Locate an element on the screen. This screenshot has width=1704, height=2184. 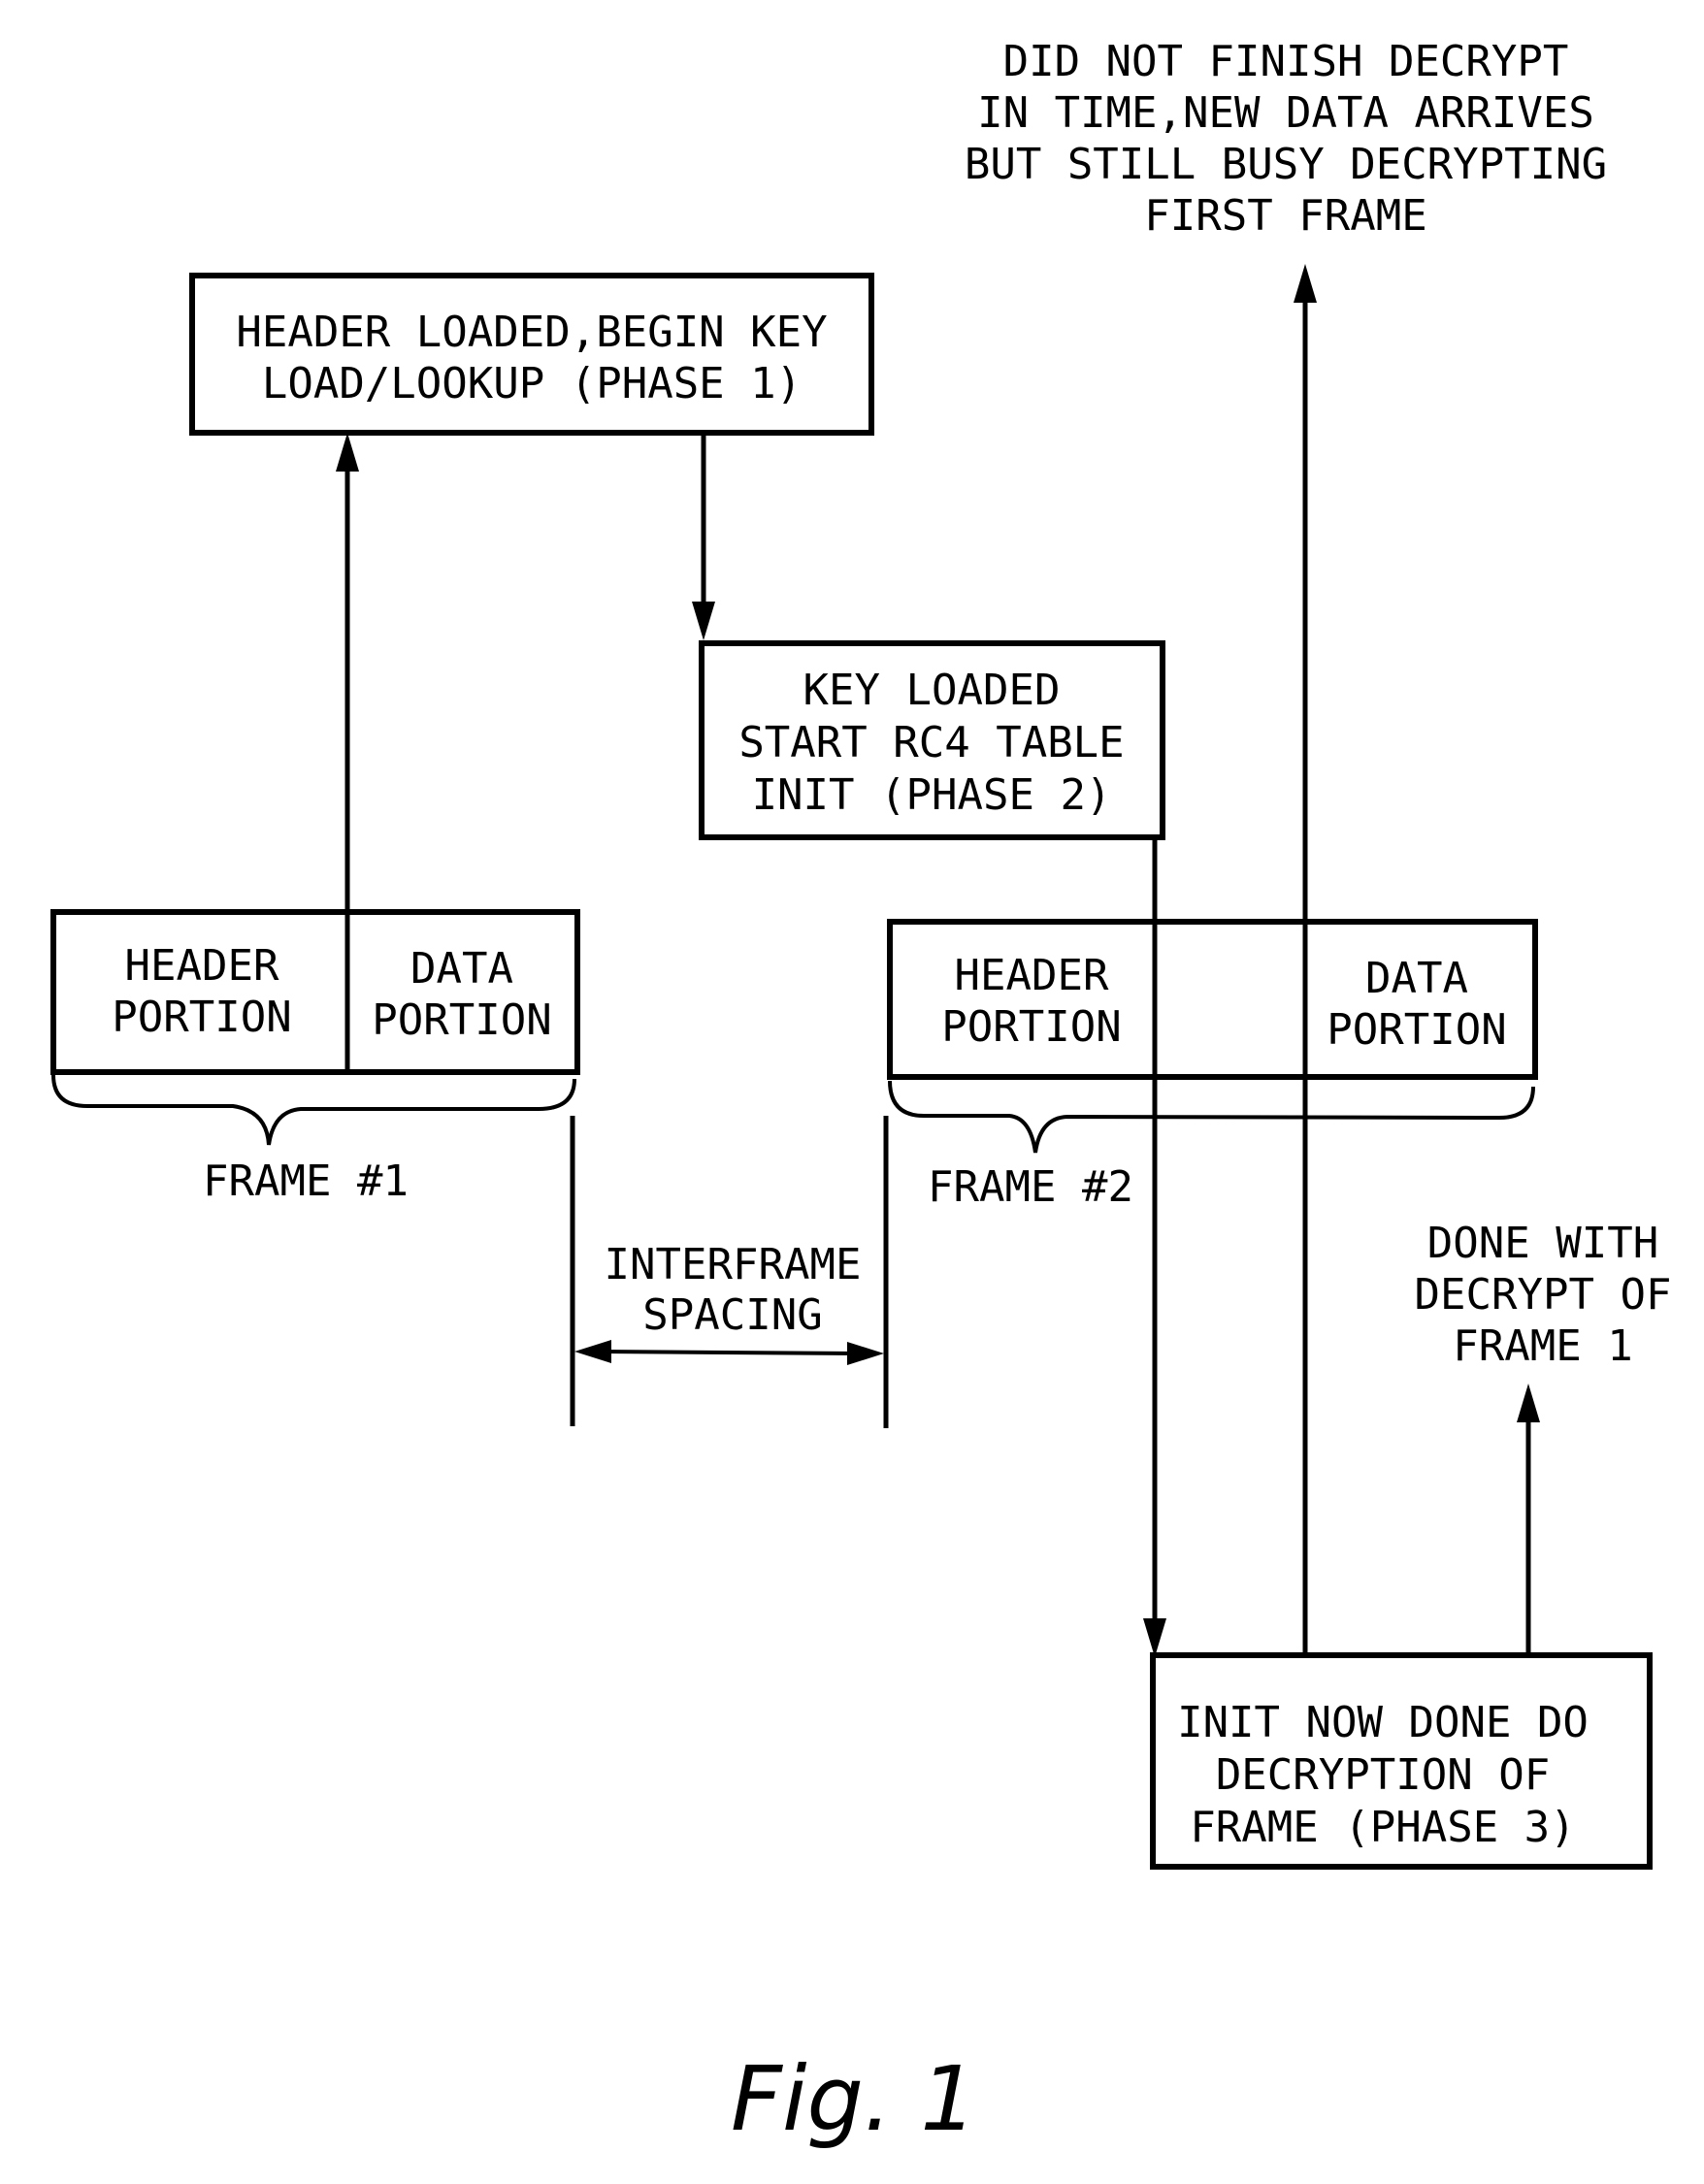
frame1-data-line: DATA is located at coordinates (462, 969).